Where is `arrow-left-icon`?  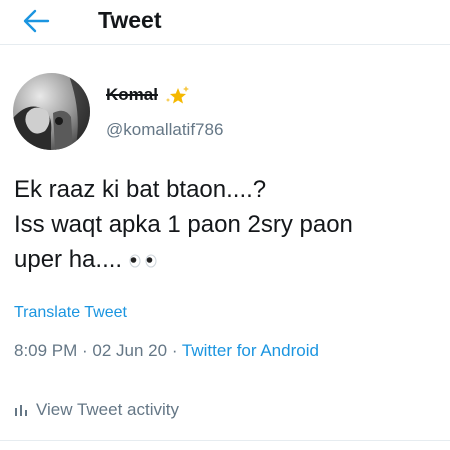
arrow-left-icon is located at coordinates (36, 21).